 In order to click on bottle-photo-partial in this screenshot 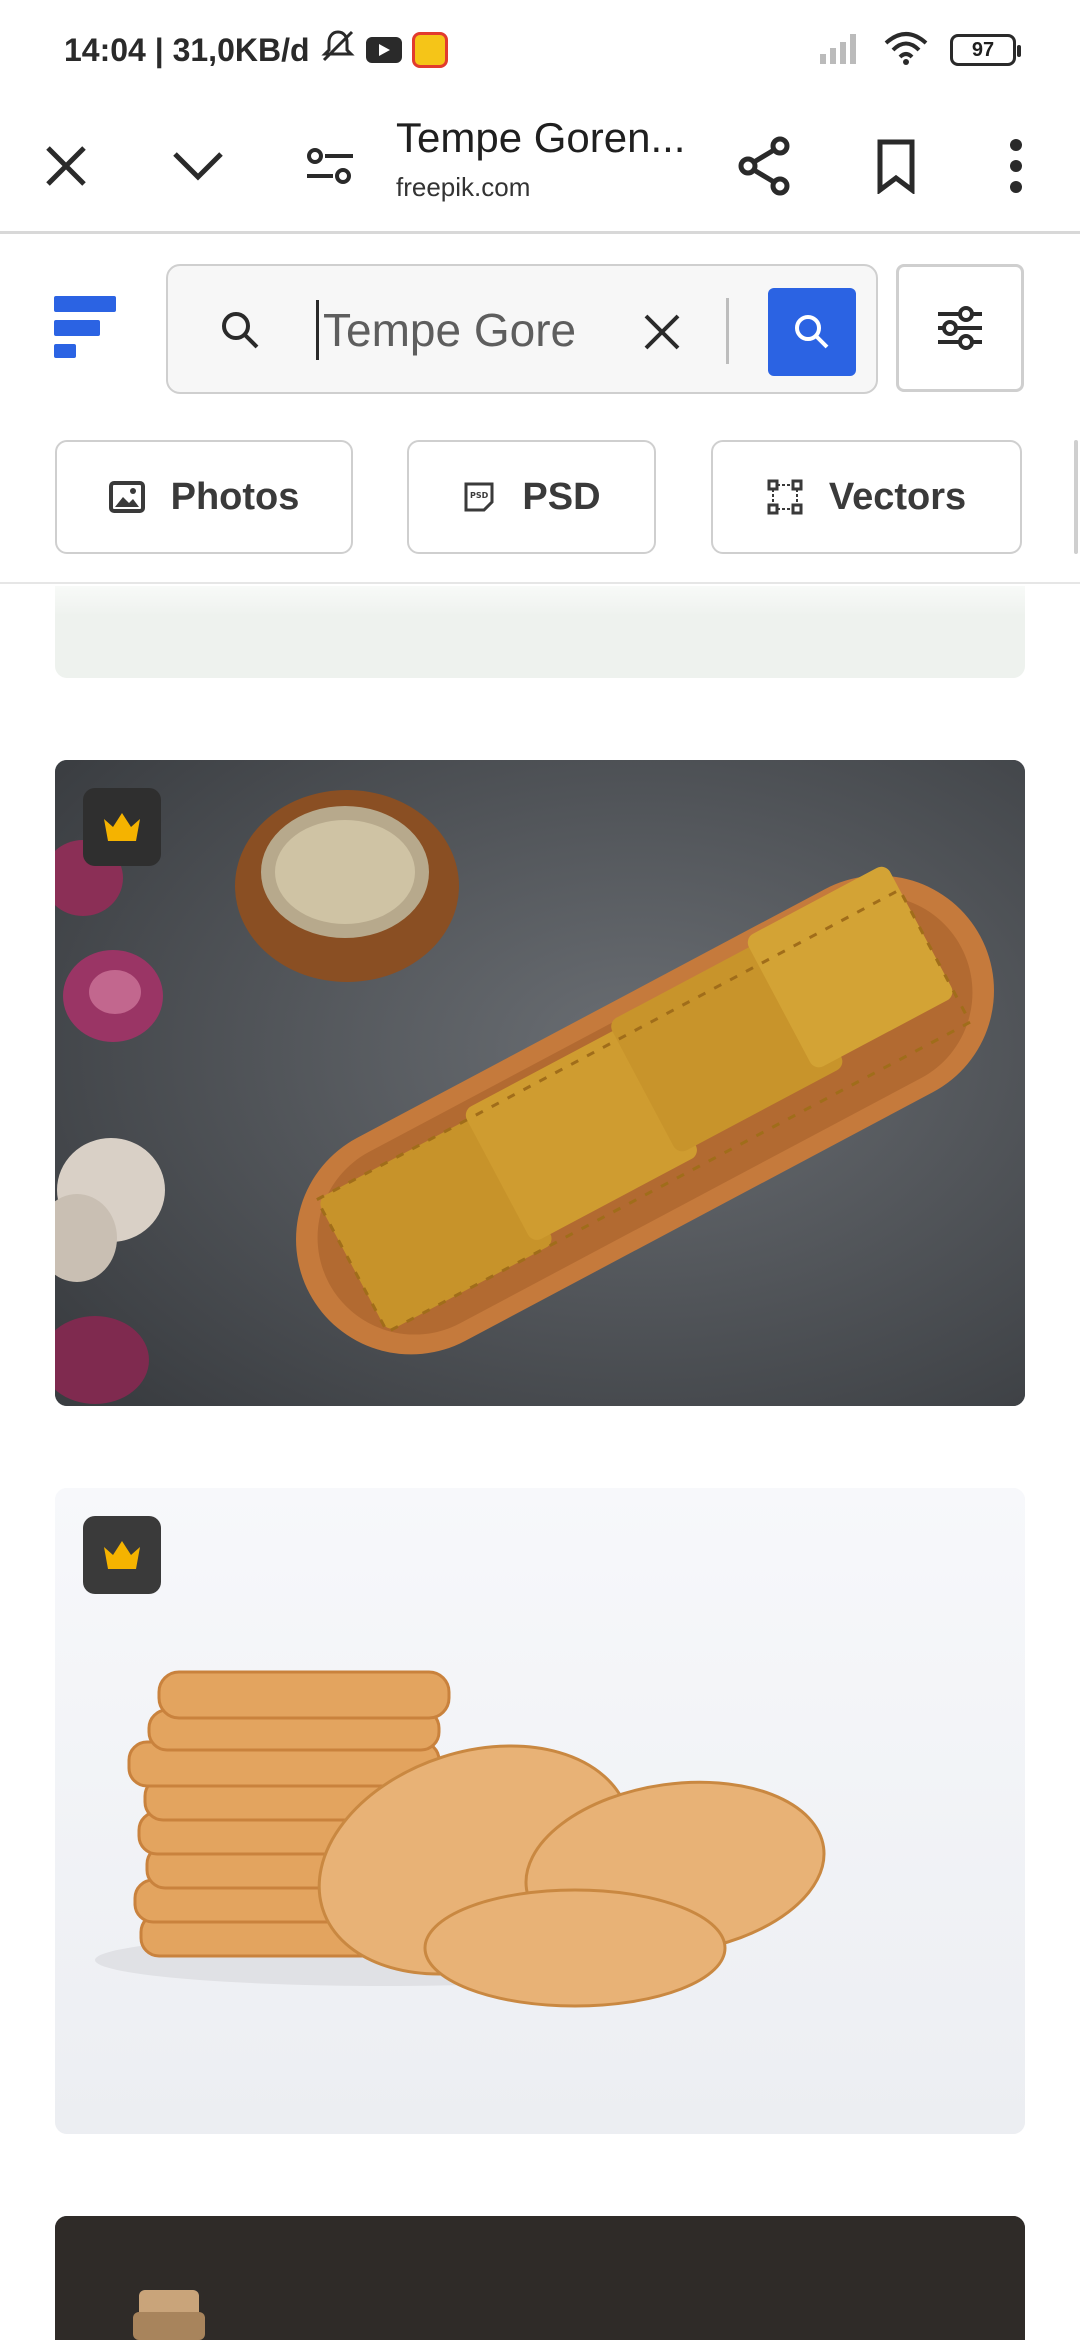, I will do `click(540, 2278)`.